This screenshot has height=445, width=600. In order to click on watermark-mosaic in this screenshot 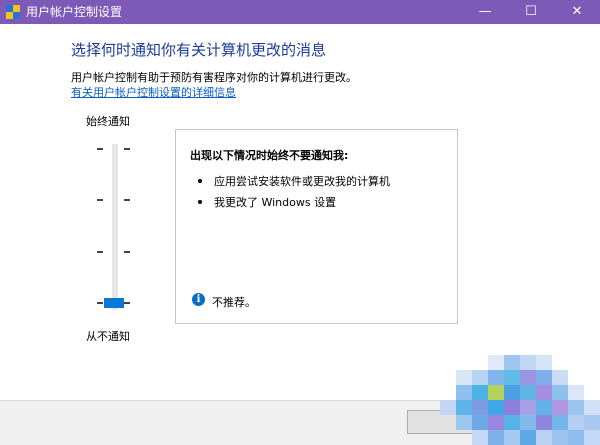, I will do `click(520, 400)`.